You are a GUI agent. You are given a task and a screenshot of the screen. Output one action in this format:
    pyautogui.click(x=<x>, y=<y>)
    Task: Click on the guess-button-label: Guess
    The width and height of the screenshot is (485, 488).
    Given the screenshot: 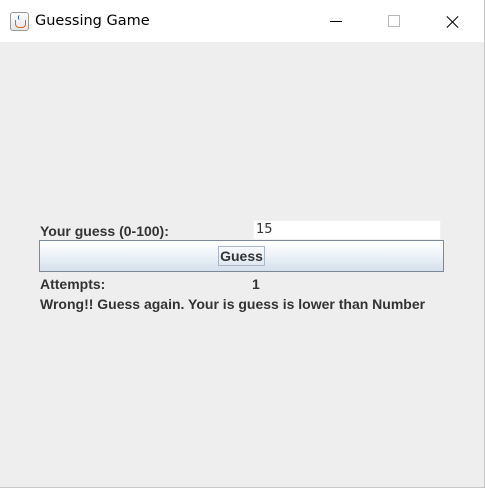 What is the action you would take?
    pyautogui.click(x=241, y=256)
    